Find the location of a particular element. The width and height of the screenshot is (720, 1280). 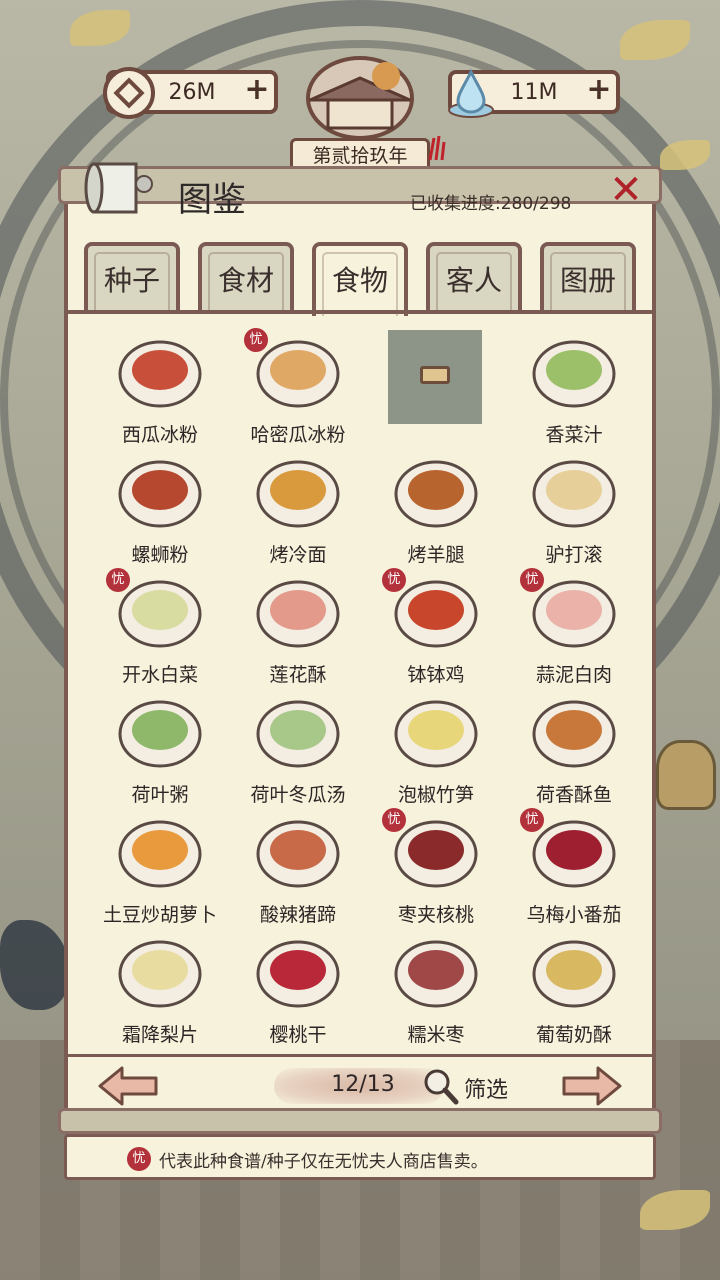

food-item: 忧开水白菜 is located at coordinates (160, 626).